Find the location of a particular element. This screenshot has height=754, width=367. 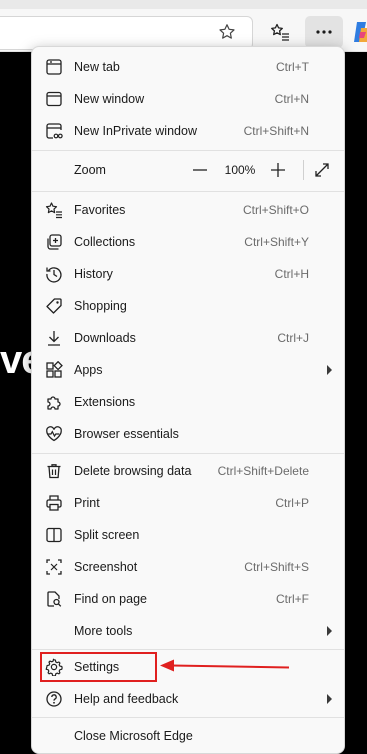

heart-pulse-icon is located at coordinates (54, 434).